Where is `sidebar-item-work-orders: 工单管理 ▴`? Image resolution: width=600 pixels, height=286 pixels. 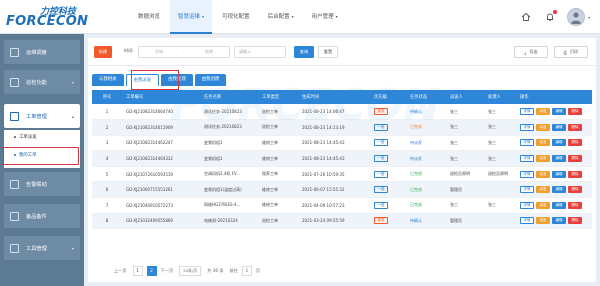 sidebar-item-work-orders: 工单管理 ▴ is located at coordinates (42, 116).